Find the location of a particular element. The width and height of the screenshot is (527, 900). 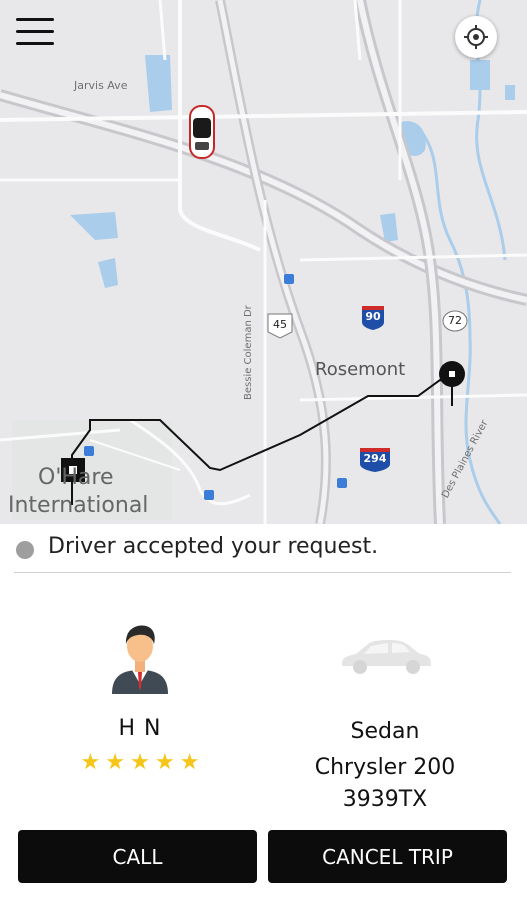

vehicle-model: Chrysler 200 is located at coordinates (385, 767).